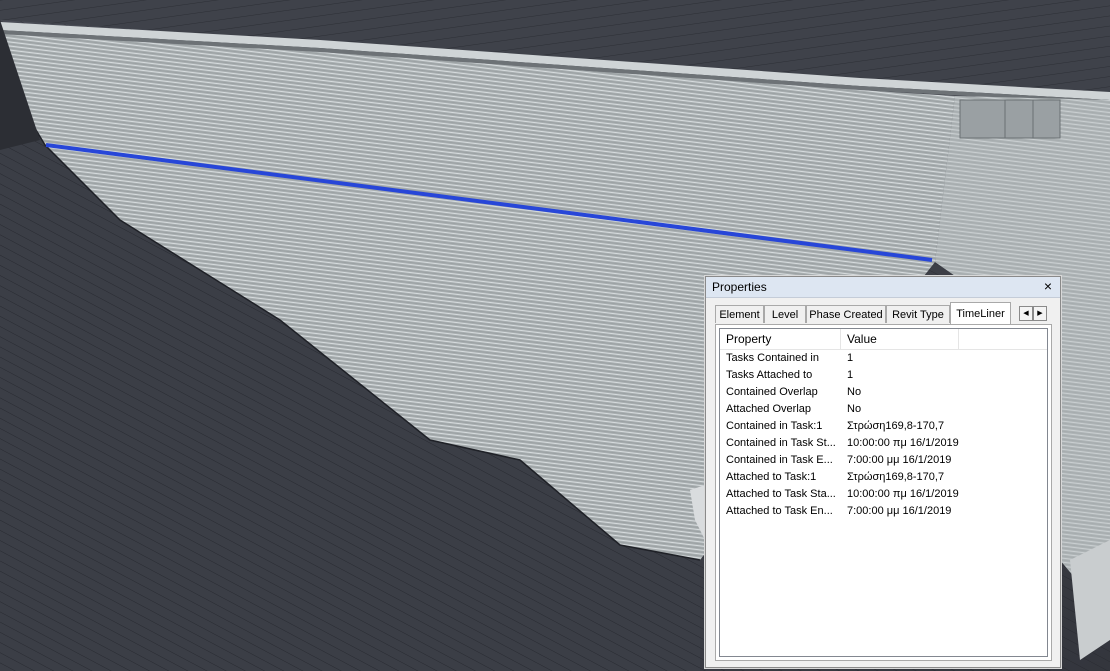 Image resolution: width=1110 pixels, height=671 pixels. What do you see at coordinates (1040, 313) in the screenshot?
I see `tab-scroll-right-icon: ▶` at bounding box center [1040, 313].